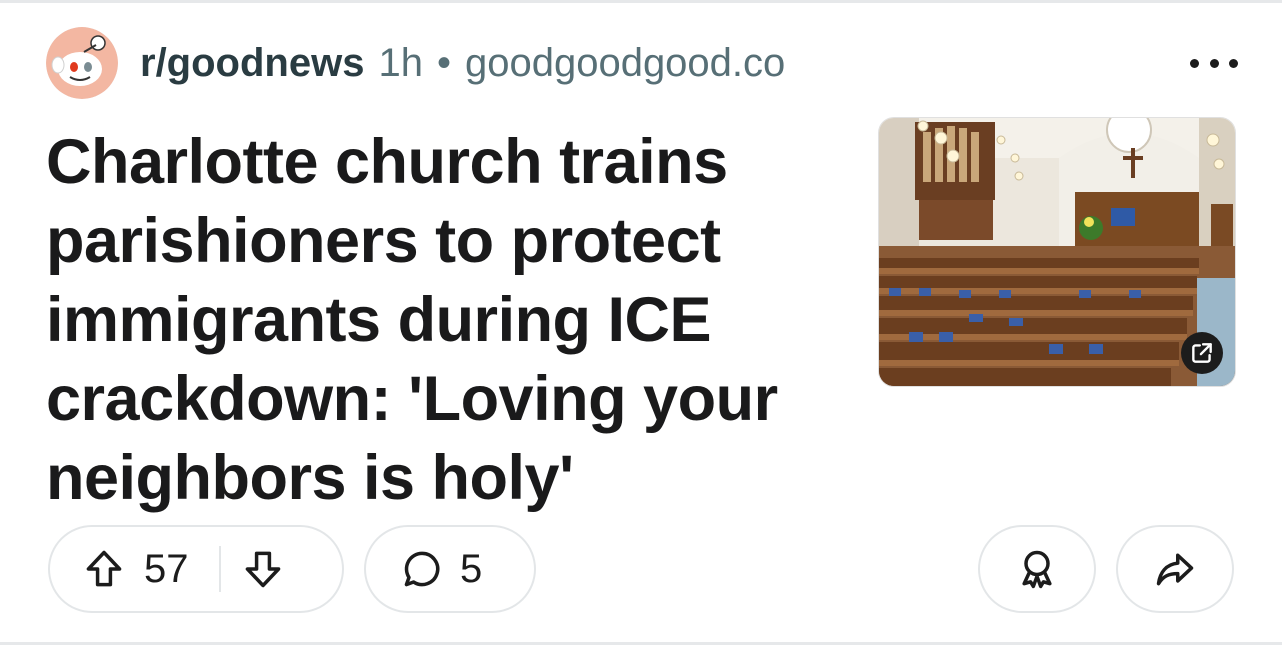 The image size is (1282, 645). I want to click on upvote-arrow-icon, so click(104, 569).